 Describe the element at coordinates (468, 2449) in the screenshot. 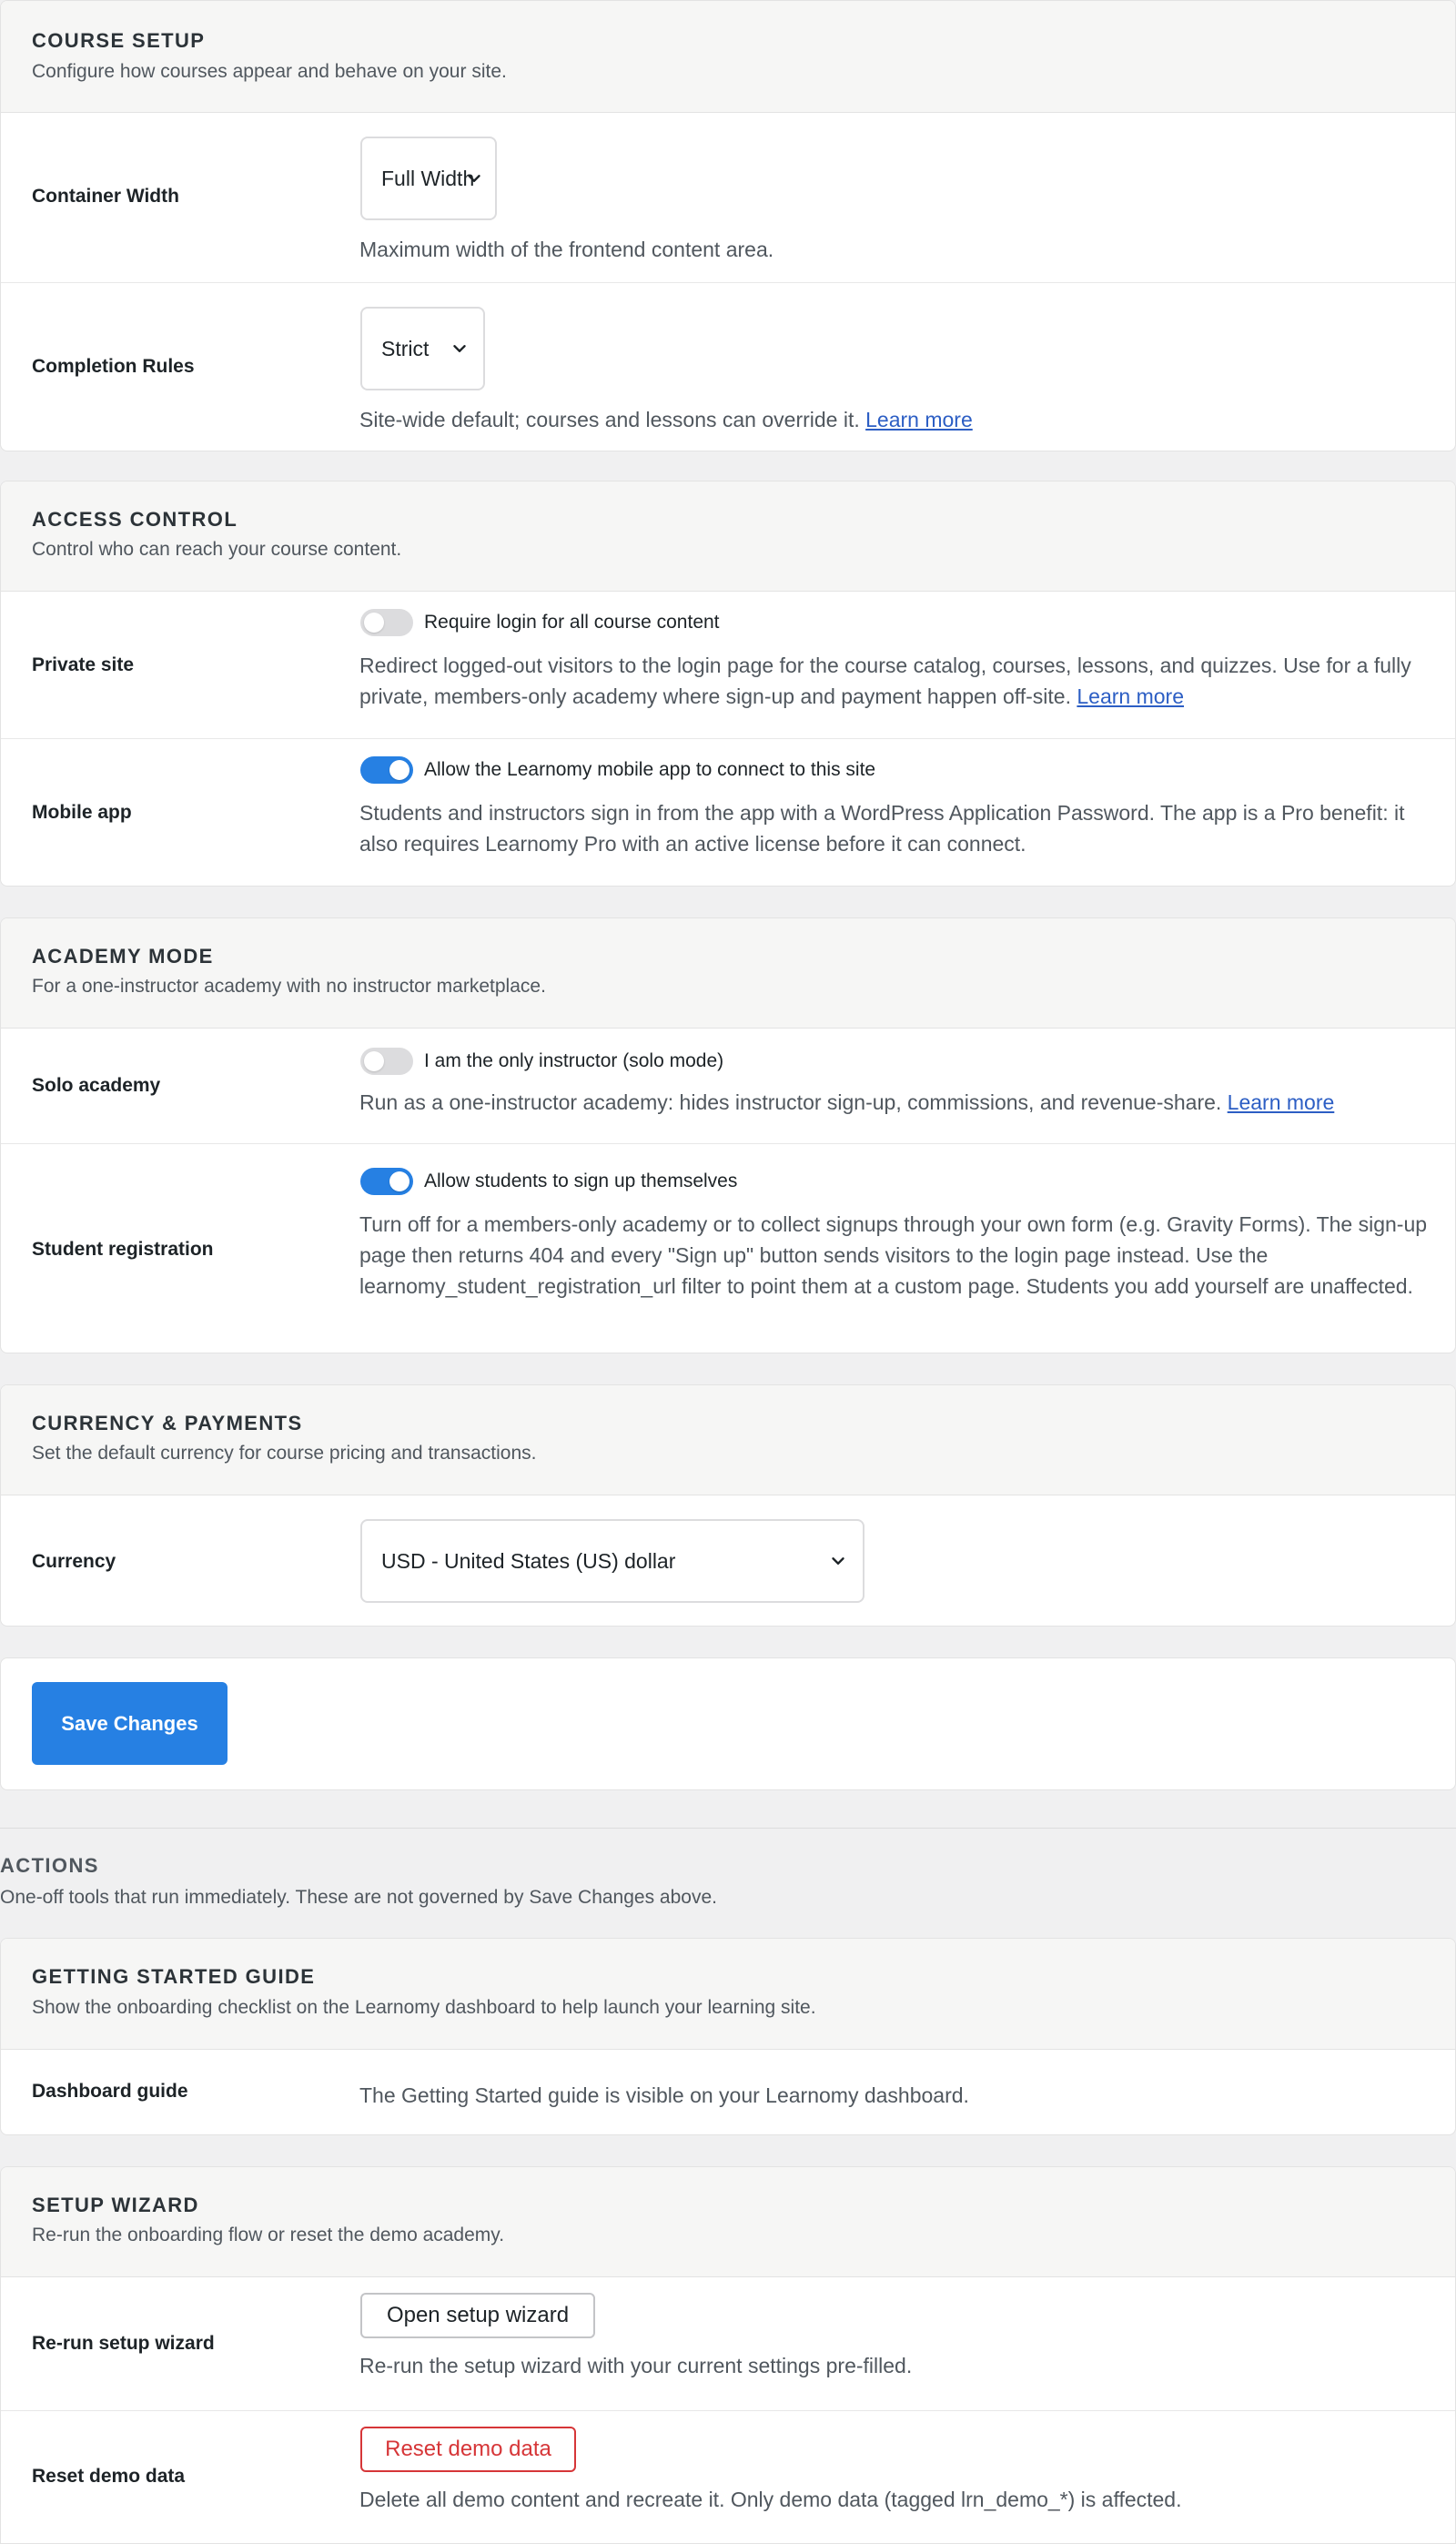

I see `reset-demo-data-button: Reset demo data` at that location.